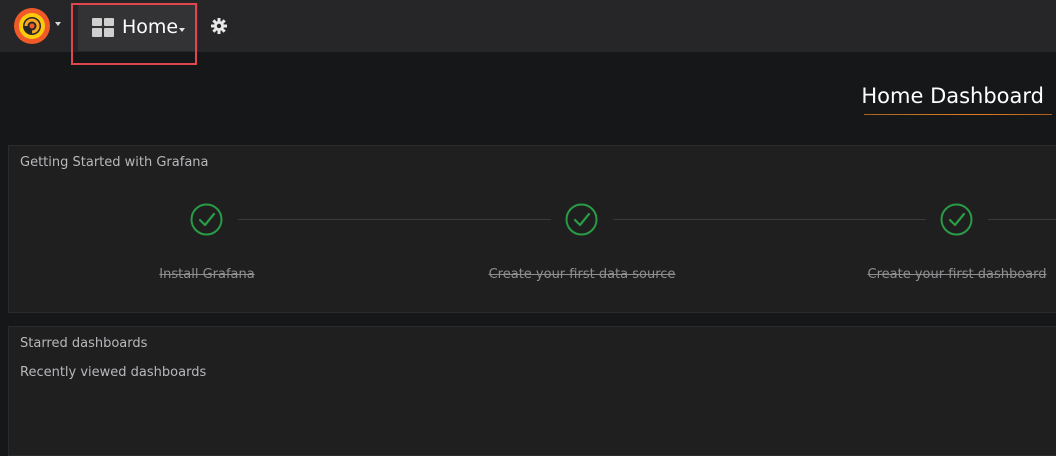  I want to click on step-create-dashboard-link: Create your first dashboard, so click(957, 274).